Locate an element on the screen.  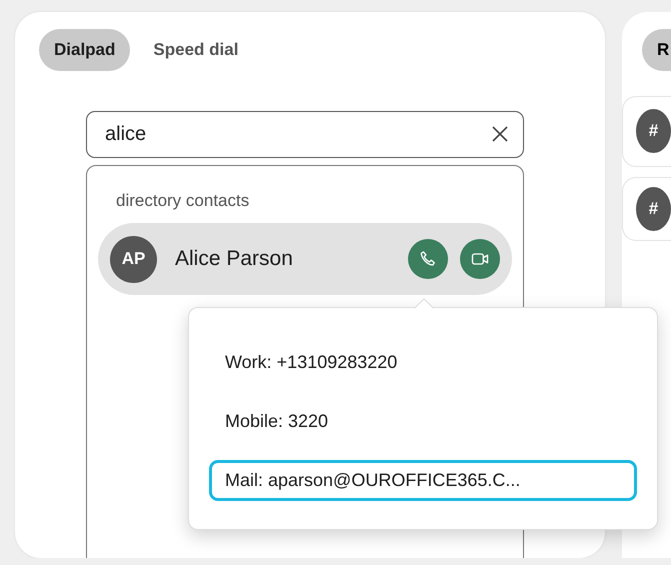
tab: Dialpad is located at coordinates (84, 49).